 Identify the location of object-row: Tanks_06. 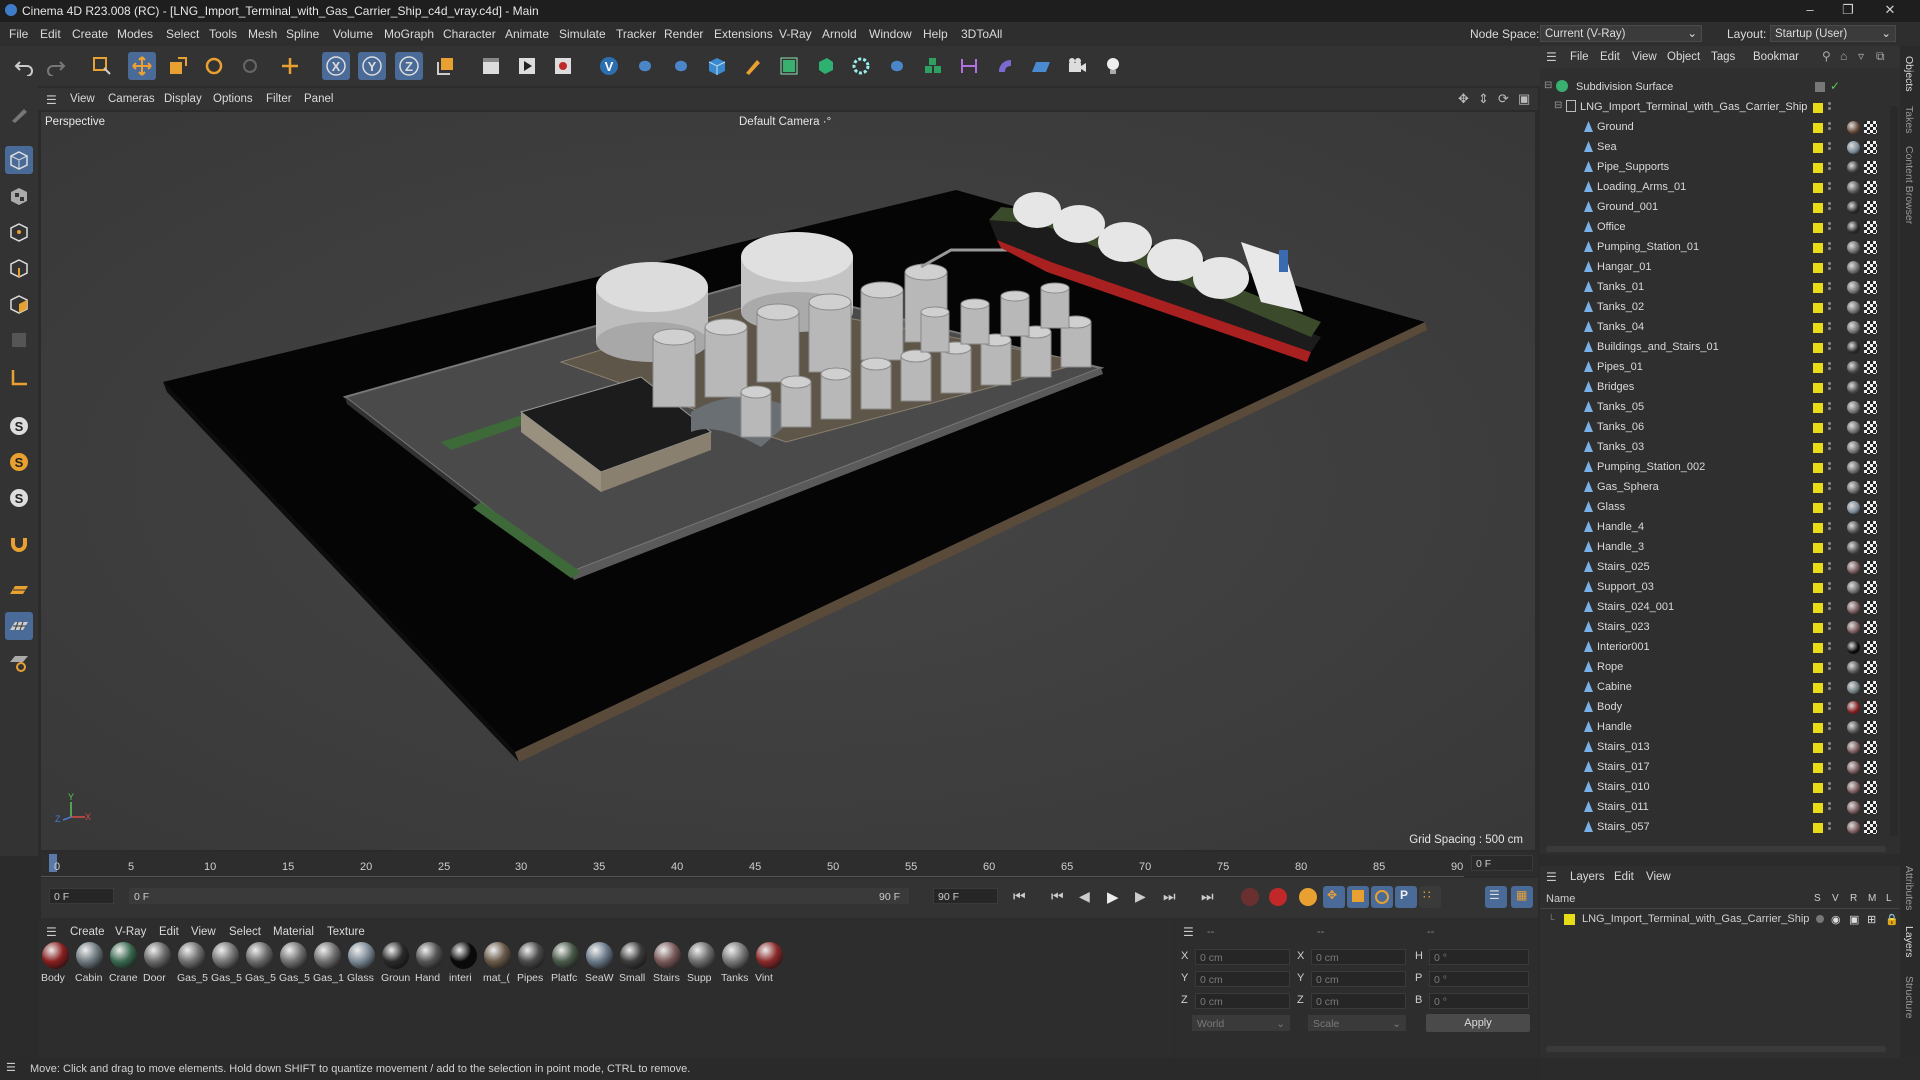
(1720, 428).